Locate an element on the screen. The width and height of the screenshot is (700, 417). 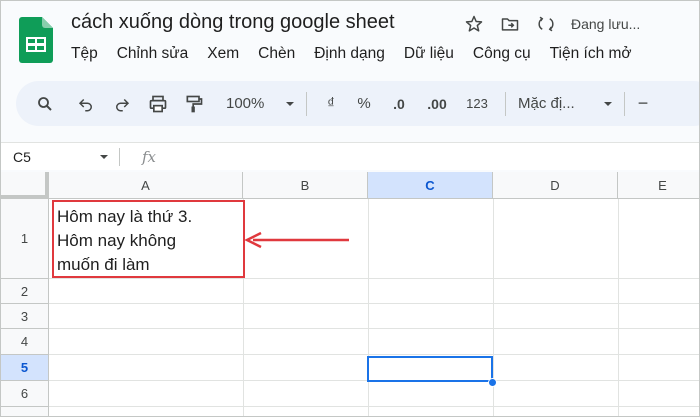
column-header-d: D is located at coordinates (555, 185).